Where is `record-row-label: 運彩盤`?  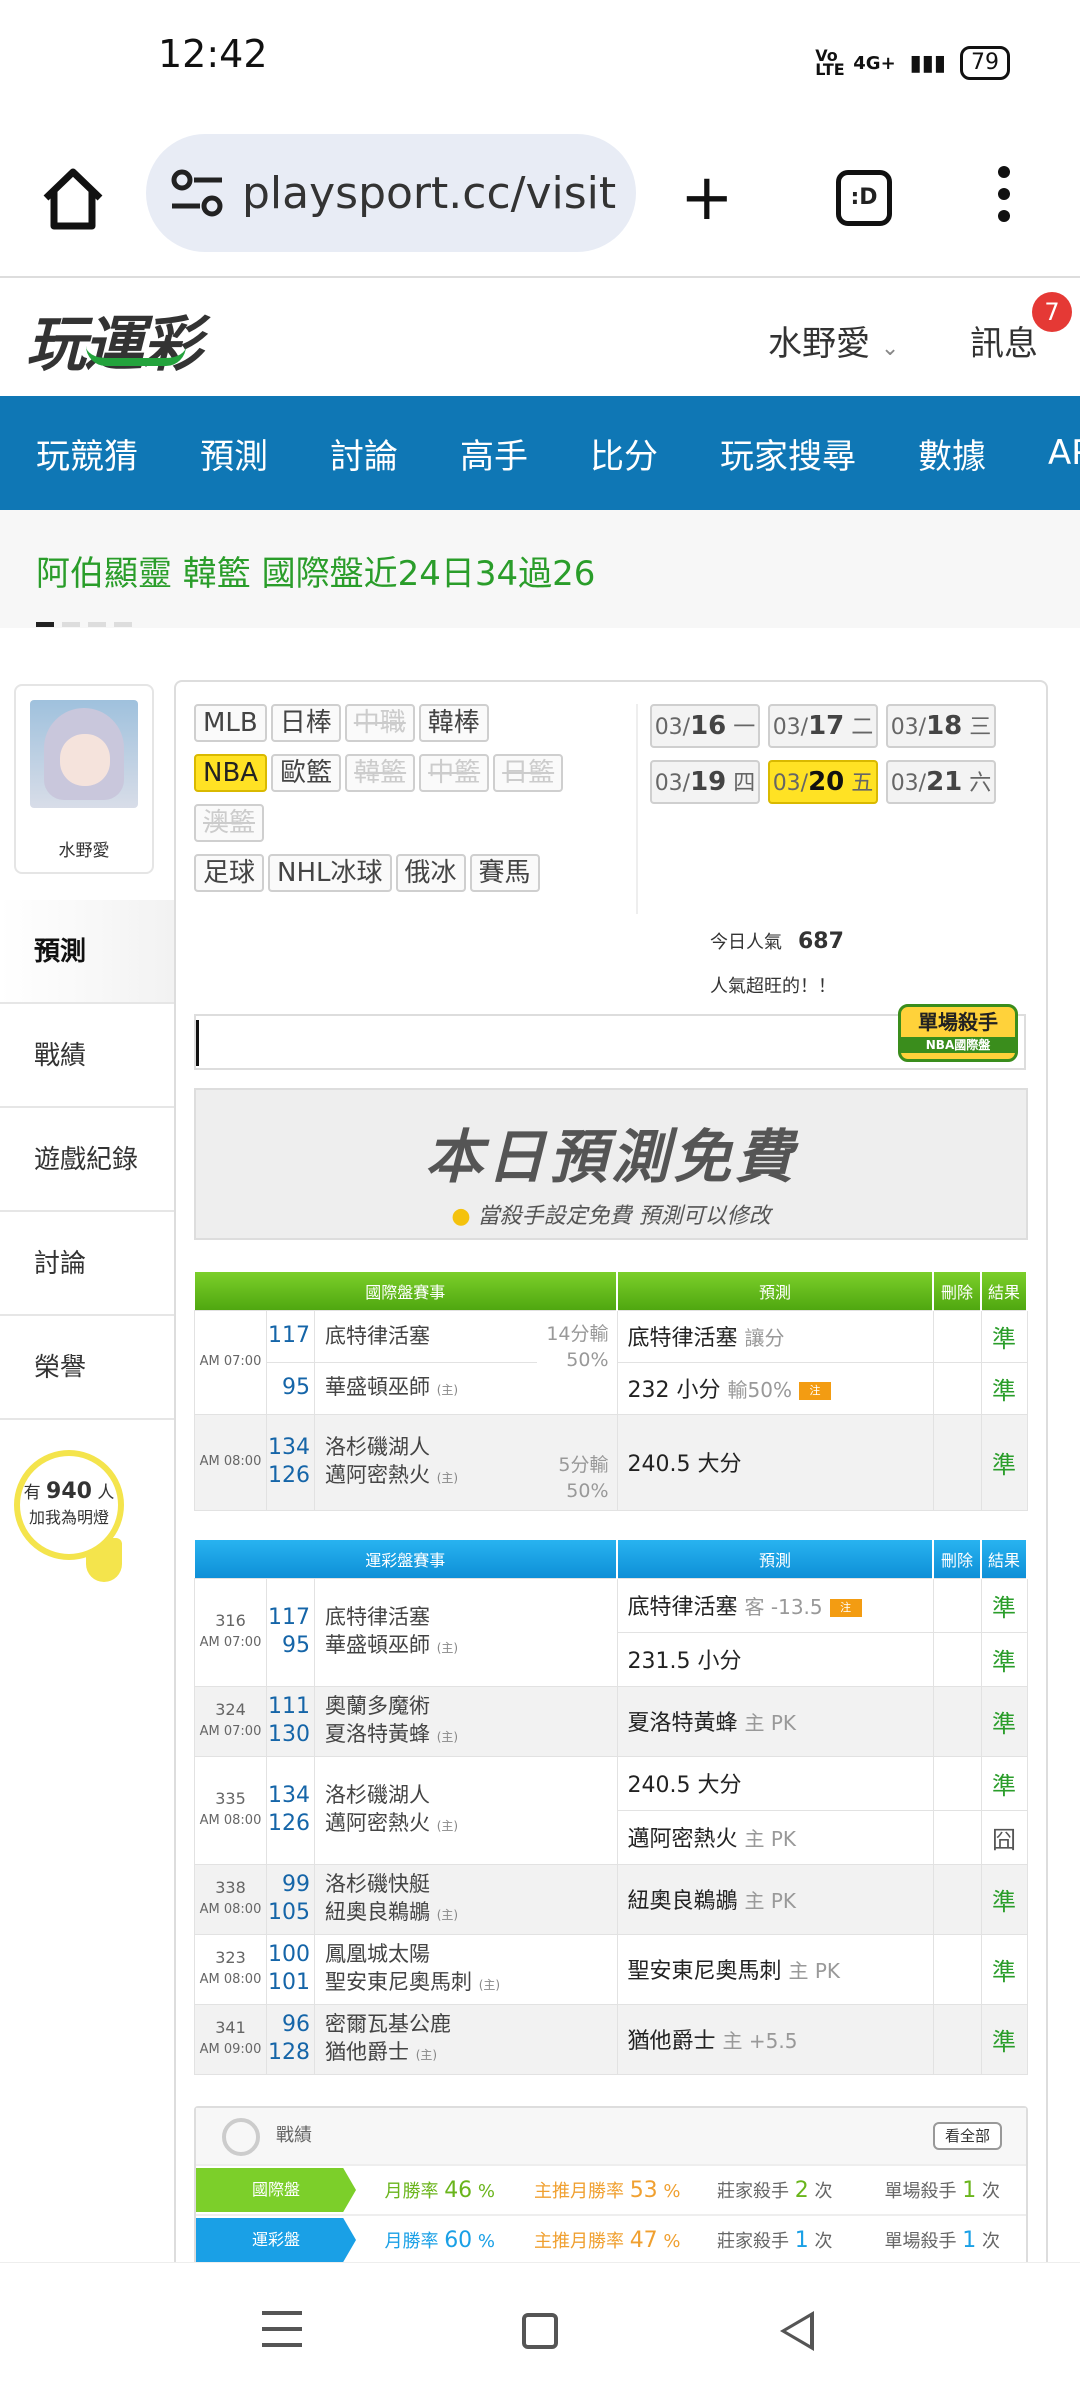
record-row-label: 運彩盤 is located at coordinates (276, 2240).